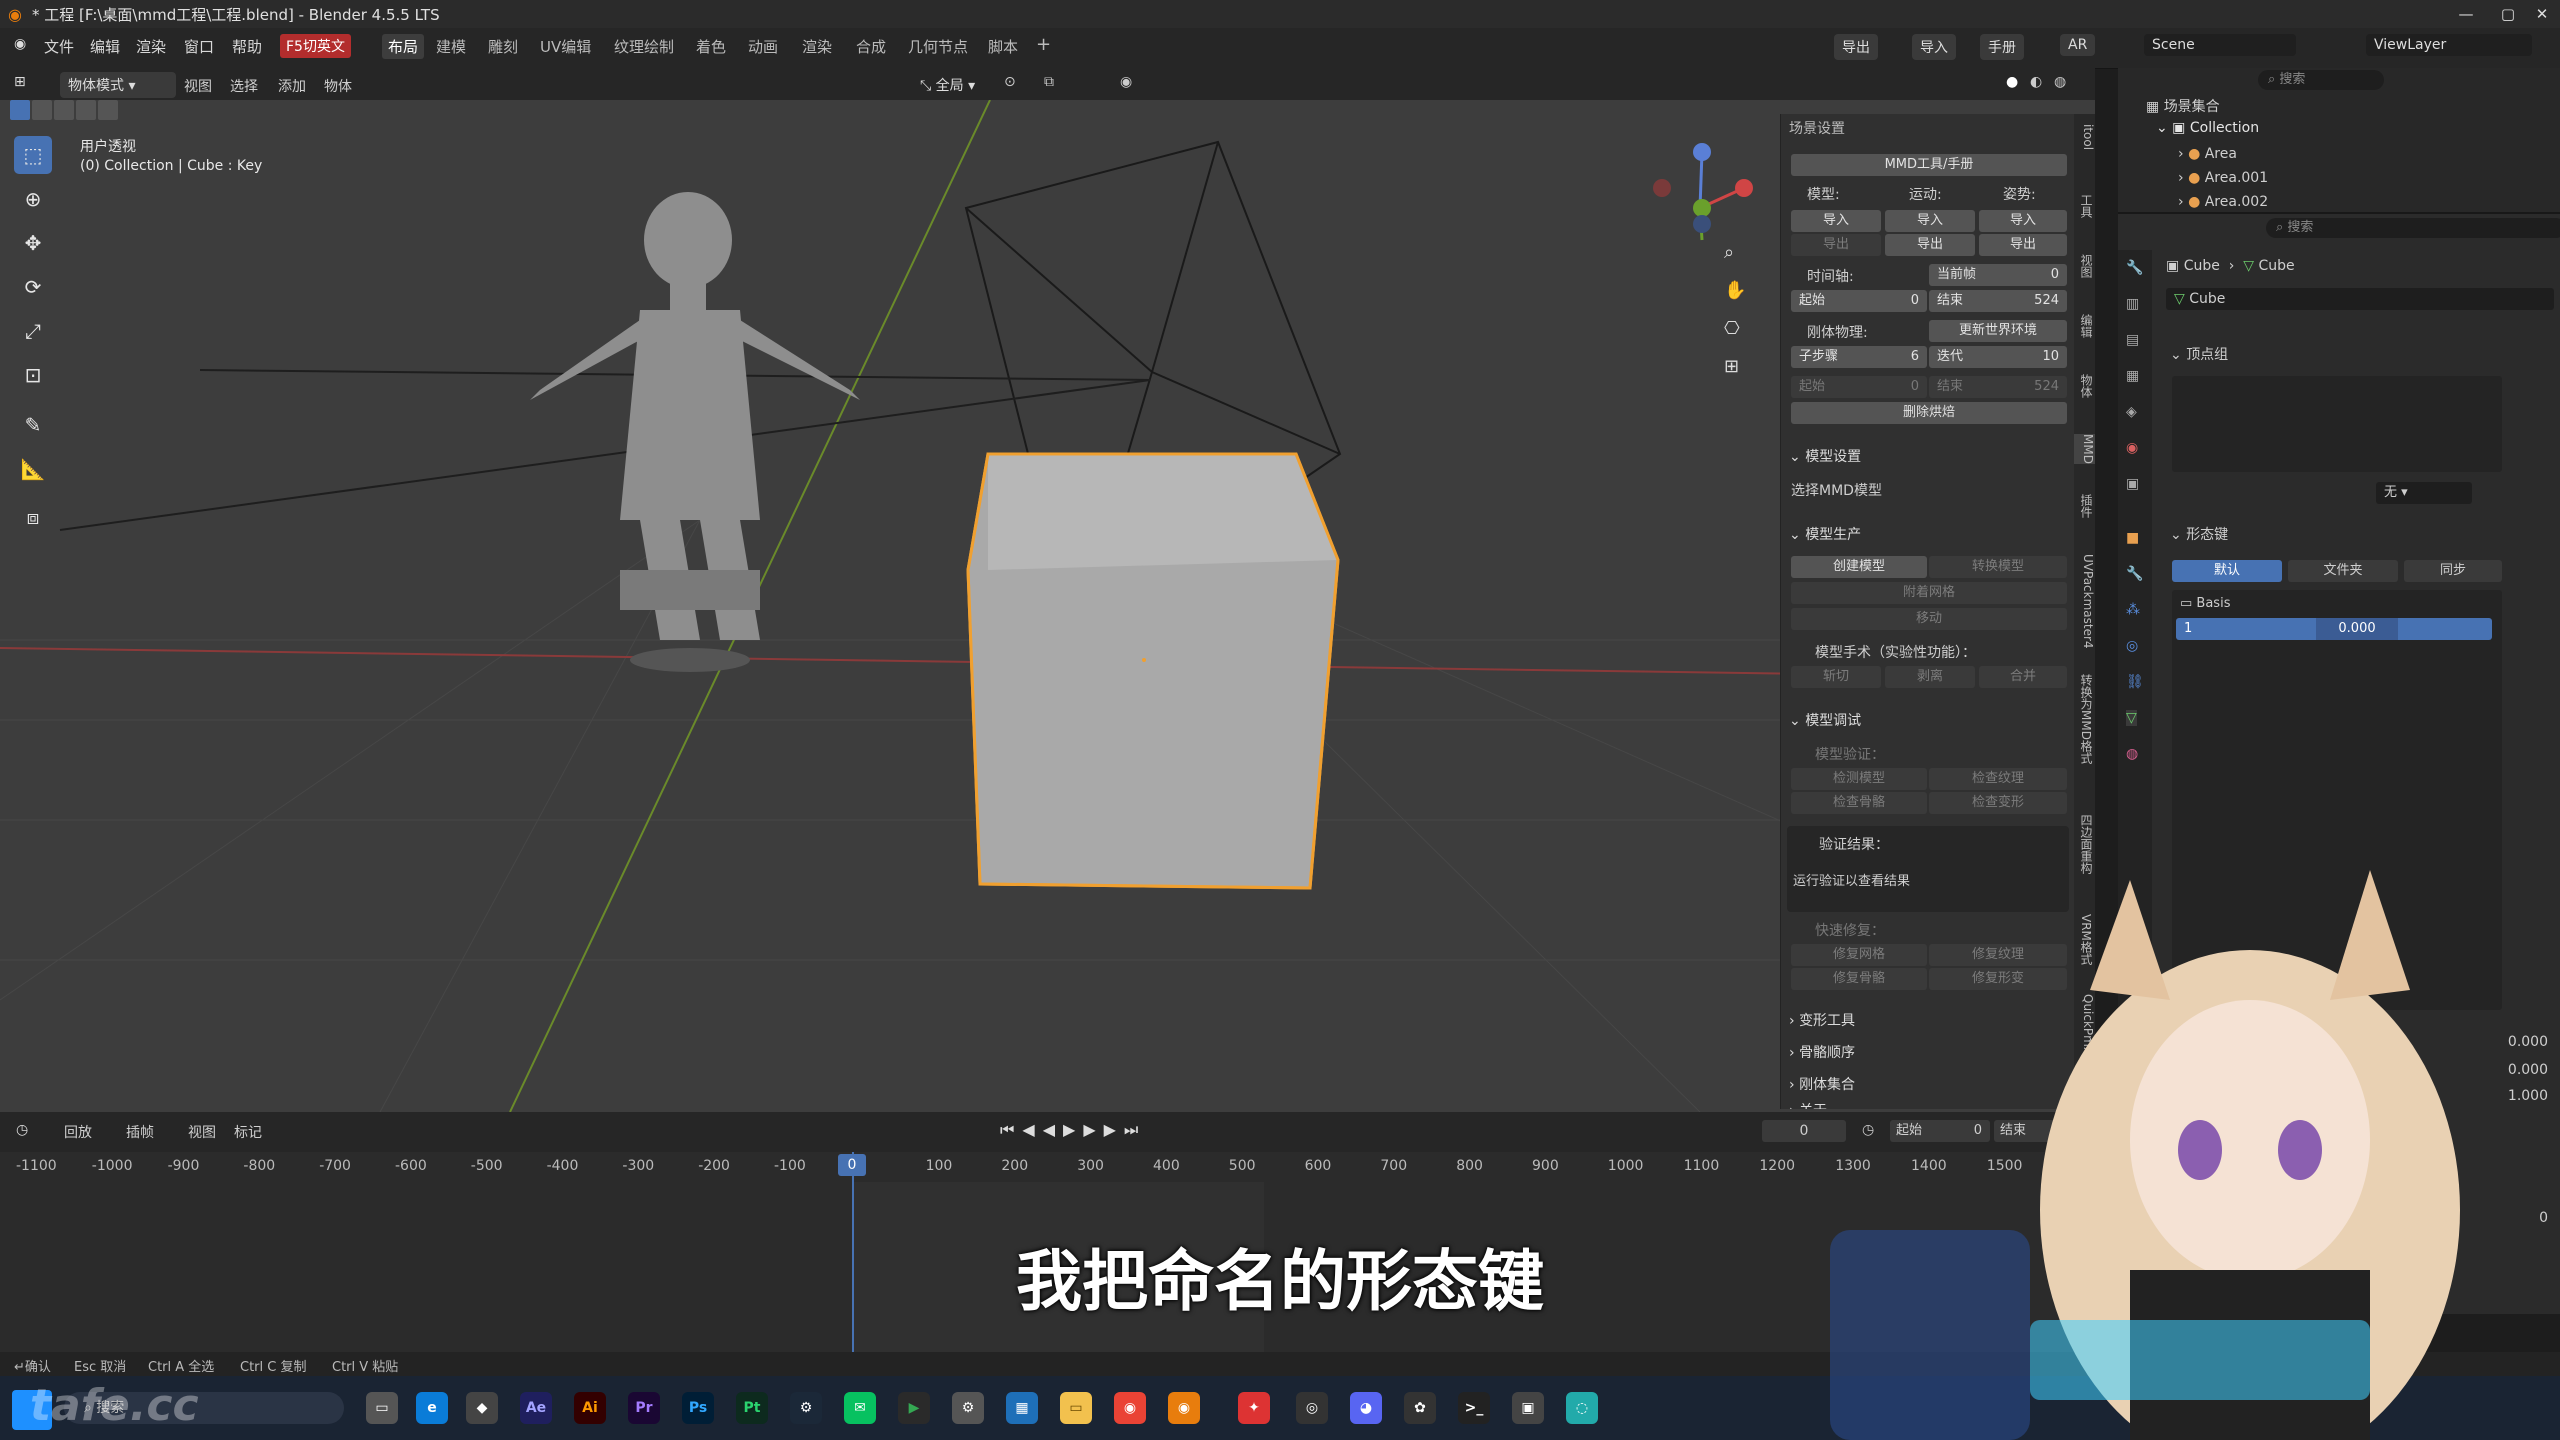  I want to click on model-settings-header: ⌄ 模型设置, so click(1825, 456).